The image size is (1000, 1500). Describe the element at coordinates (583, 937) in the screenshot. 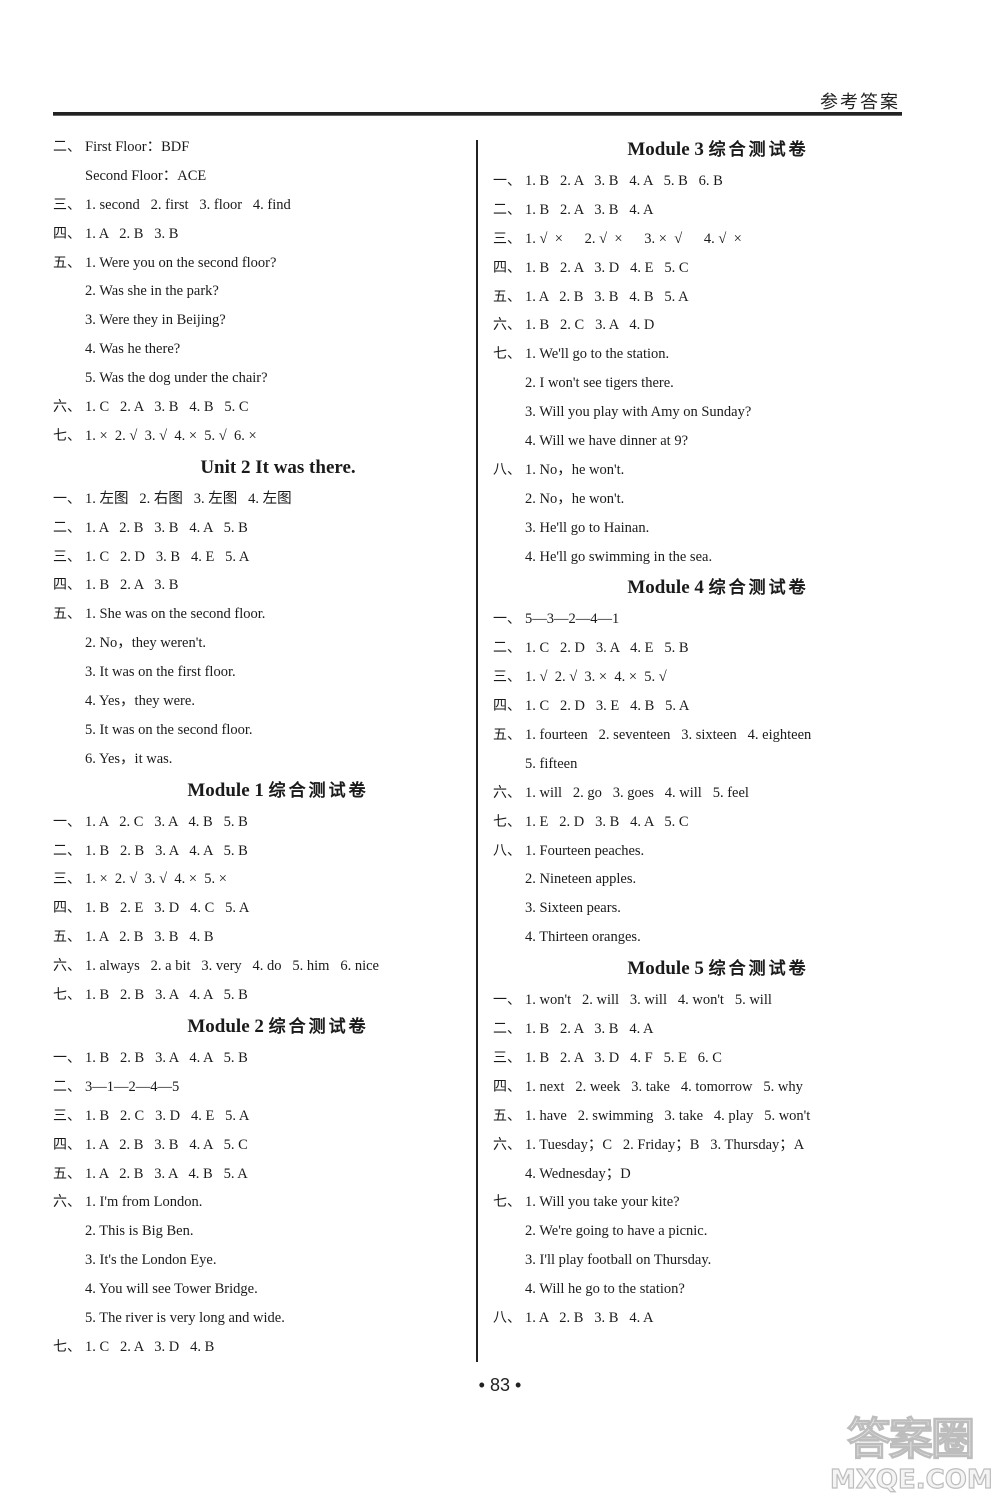

I see `answer-text: 4. Thirteen oranges.` at that location.